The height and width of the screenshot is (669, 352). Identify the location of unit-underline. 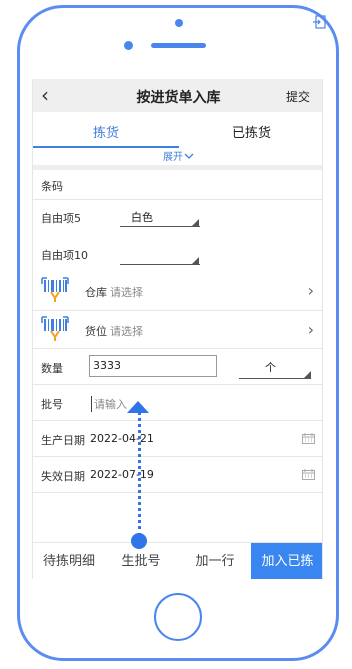
(275, 378).